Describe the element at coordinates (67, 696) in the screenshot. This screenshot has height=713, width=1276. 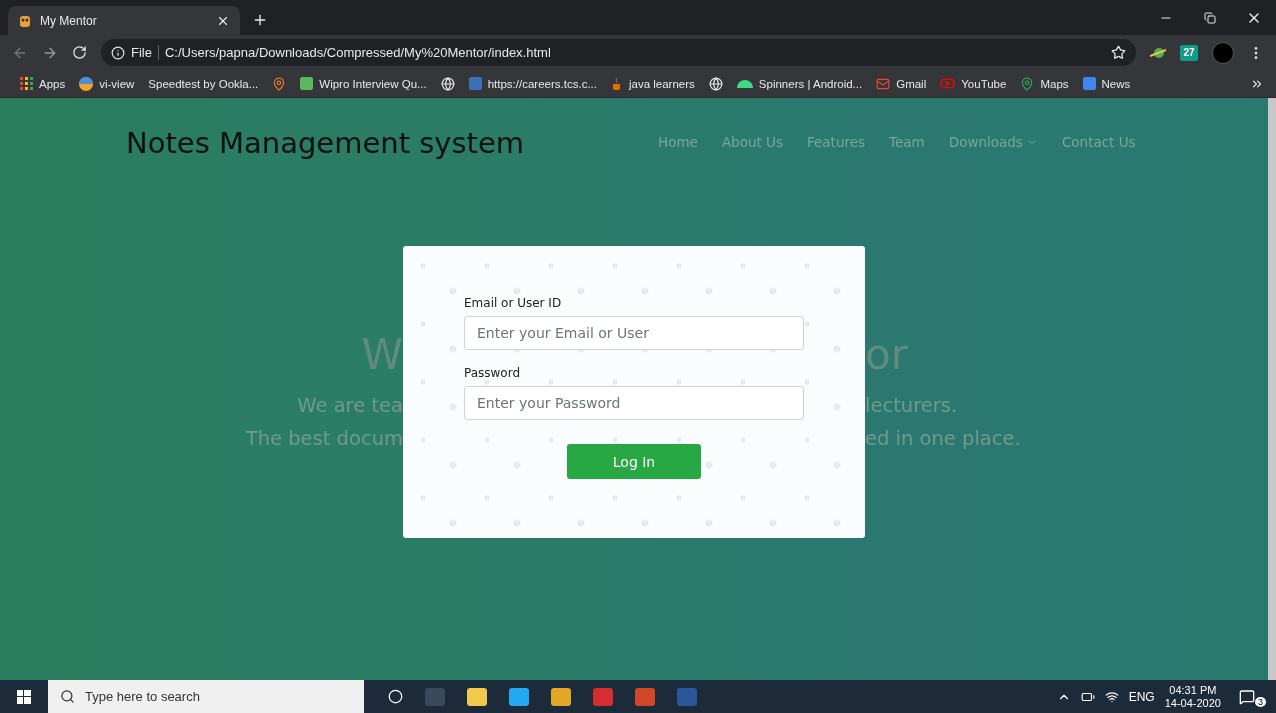
I see `search-icon` at that location.